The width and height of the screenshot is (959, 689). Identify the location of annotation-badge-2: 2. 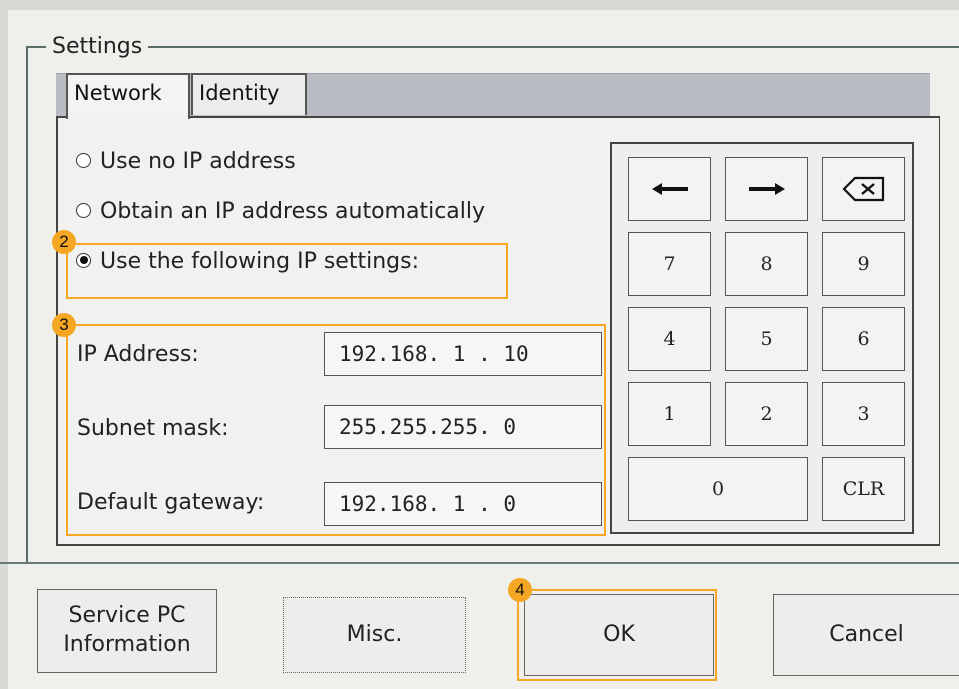
(64, 242).